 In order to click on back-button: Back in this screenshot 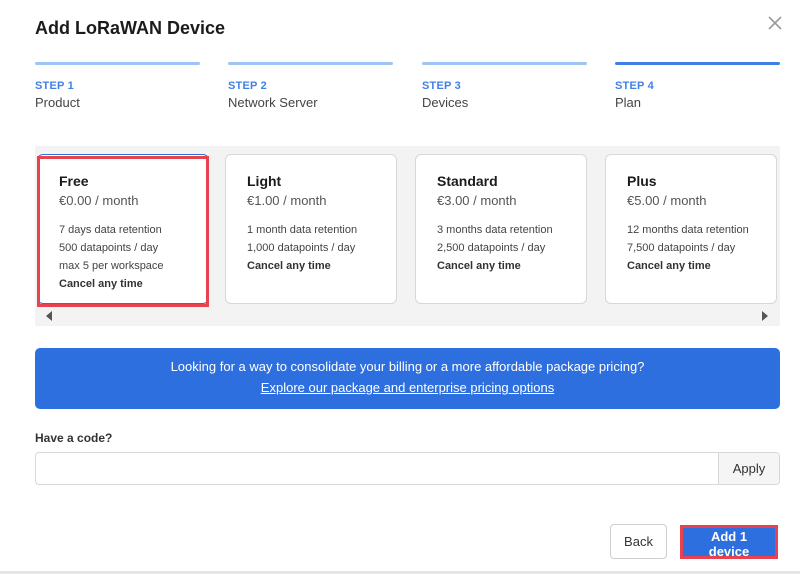, I will do `click(638, 541)`.